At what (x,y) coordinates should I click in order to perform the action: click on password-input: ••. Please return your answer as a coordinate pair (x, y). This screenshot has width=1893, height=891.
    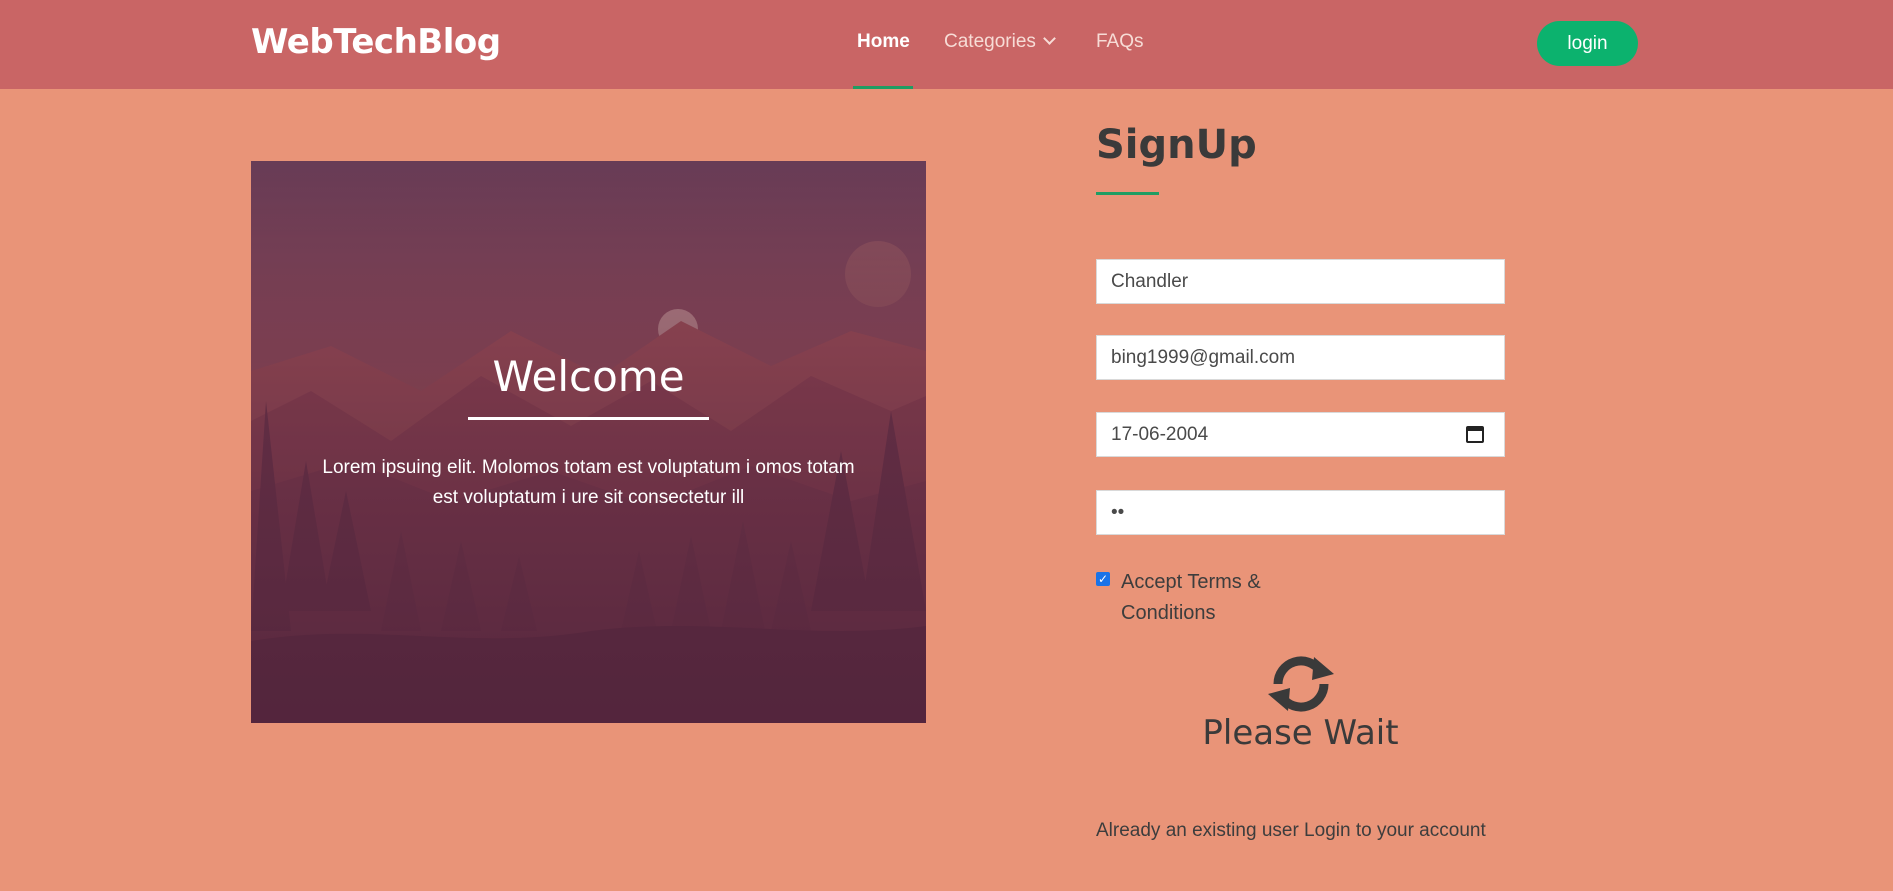
    Looking at the image, I should click on (1300, 512).